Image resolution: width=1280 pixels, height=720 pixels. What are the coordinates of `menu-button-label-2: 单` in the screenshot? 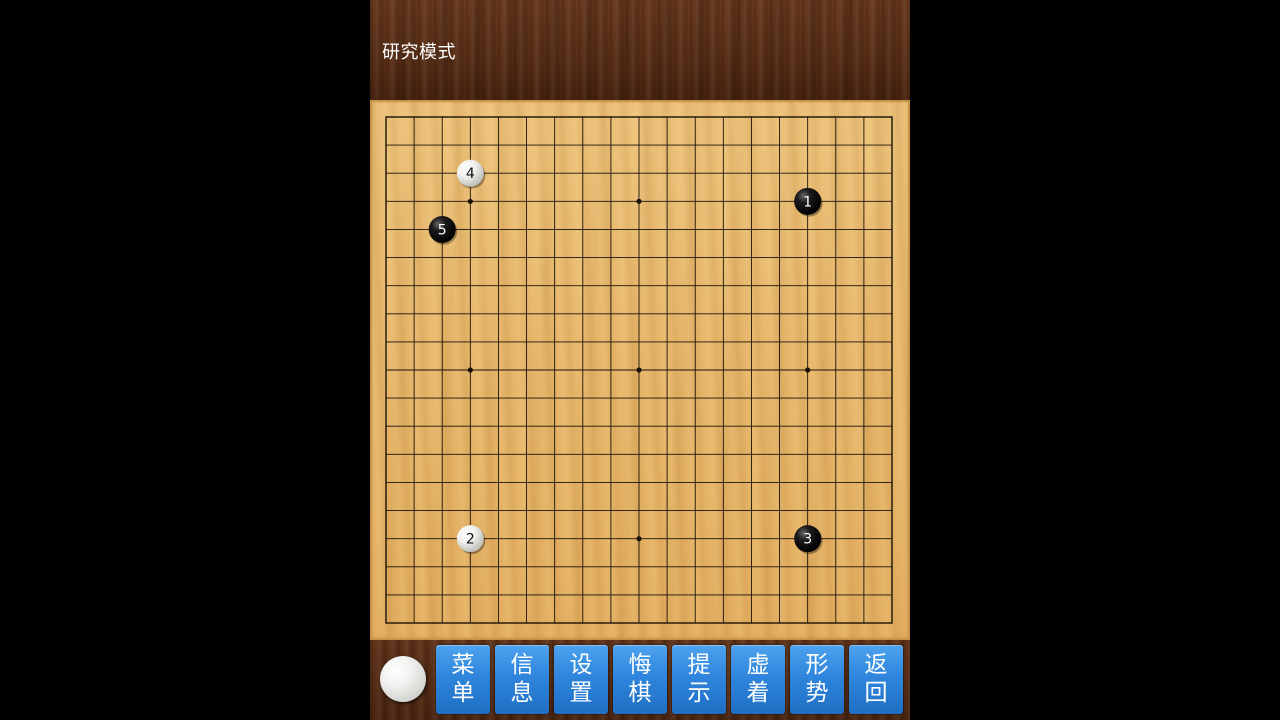 It's located at (463, 693).